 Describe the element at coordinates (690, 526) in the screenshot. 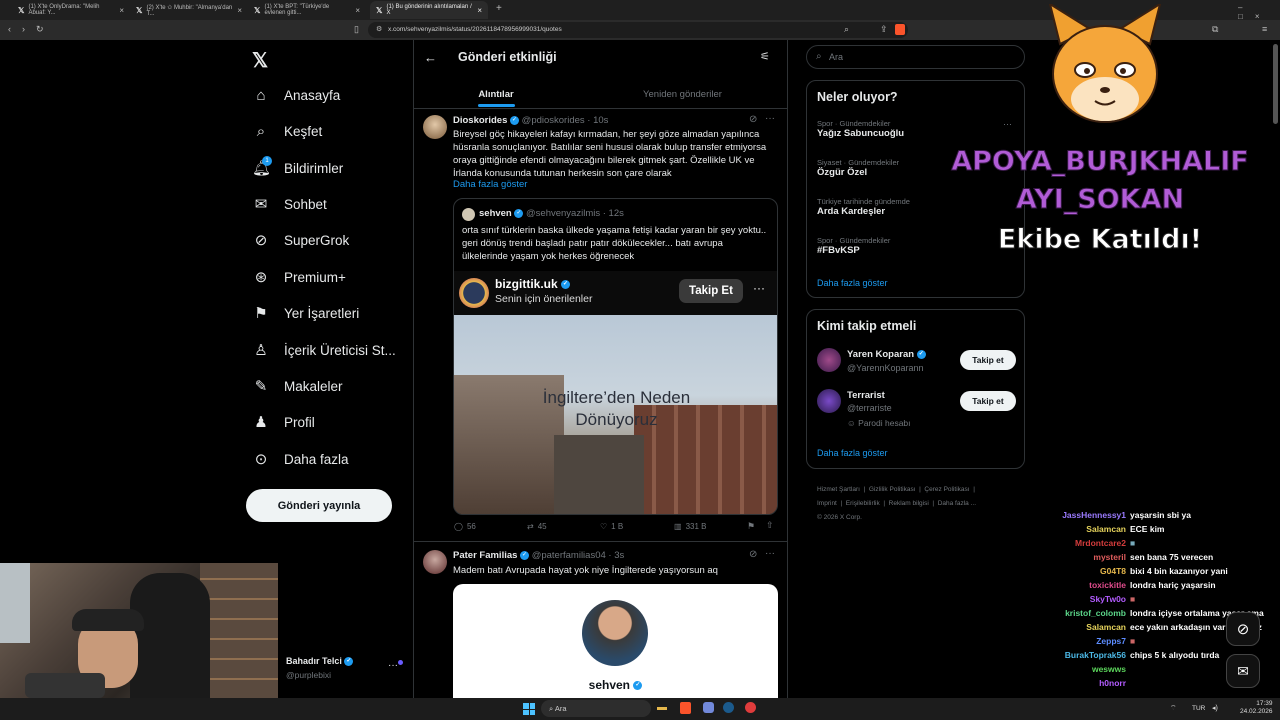

I see `views-button: ▥ 331 B` at that location.